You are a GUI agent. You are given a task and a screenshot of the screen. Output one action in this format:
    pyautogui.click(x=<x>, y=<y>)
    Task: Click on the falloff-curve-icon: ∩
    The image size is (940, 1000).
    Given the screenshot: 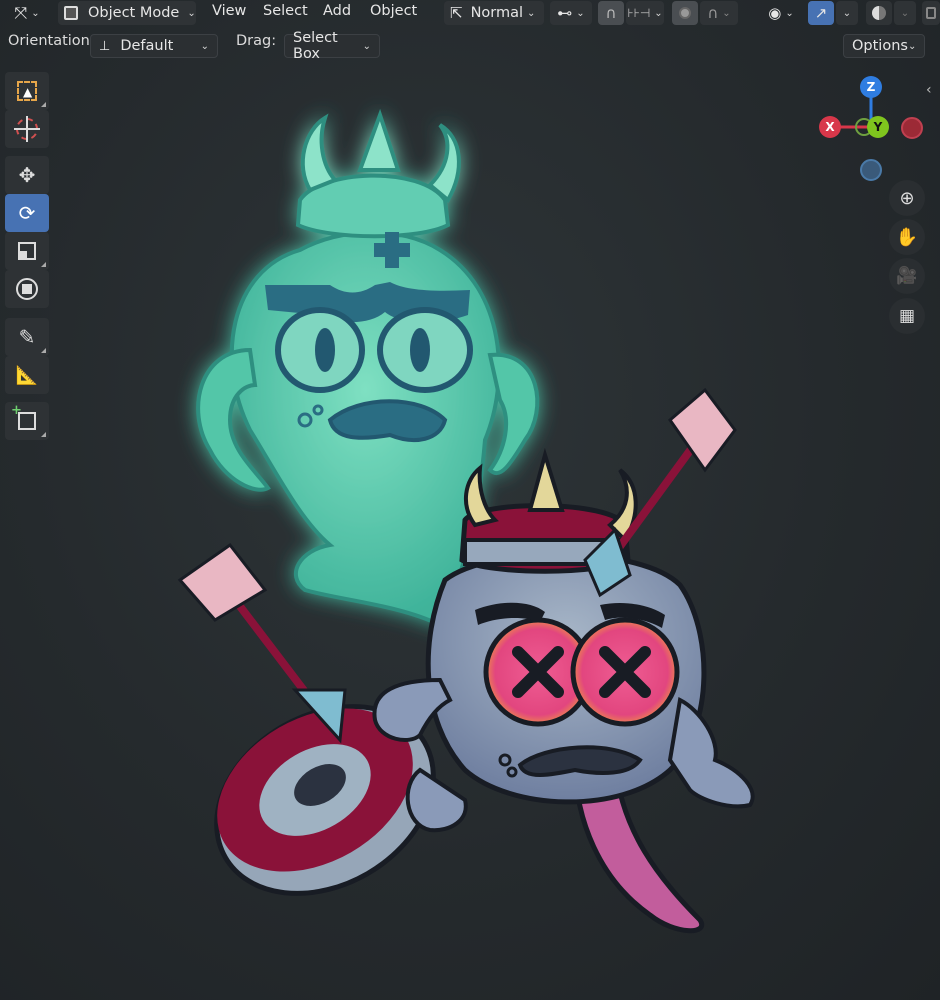 What is the action you would take?
    pyautogui.click(x=713, y=13)
    